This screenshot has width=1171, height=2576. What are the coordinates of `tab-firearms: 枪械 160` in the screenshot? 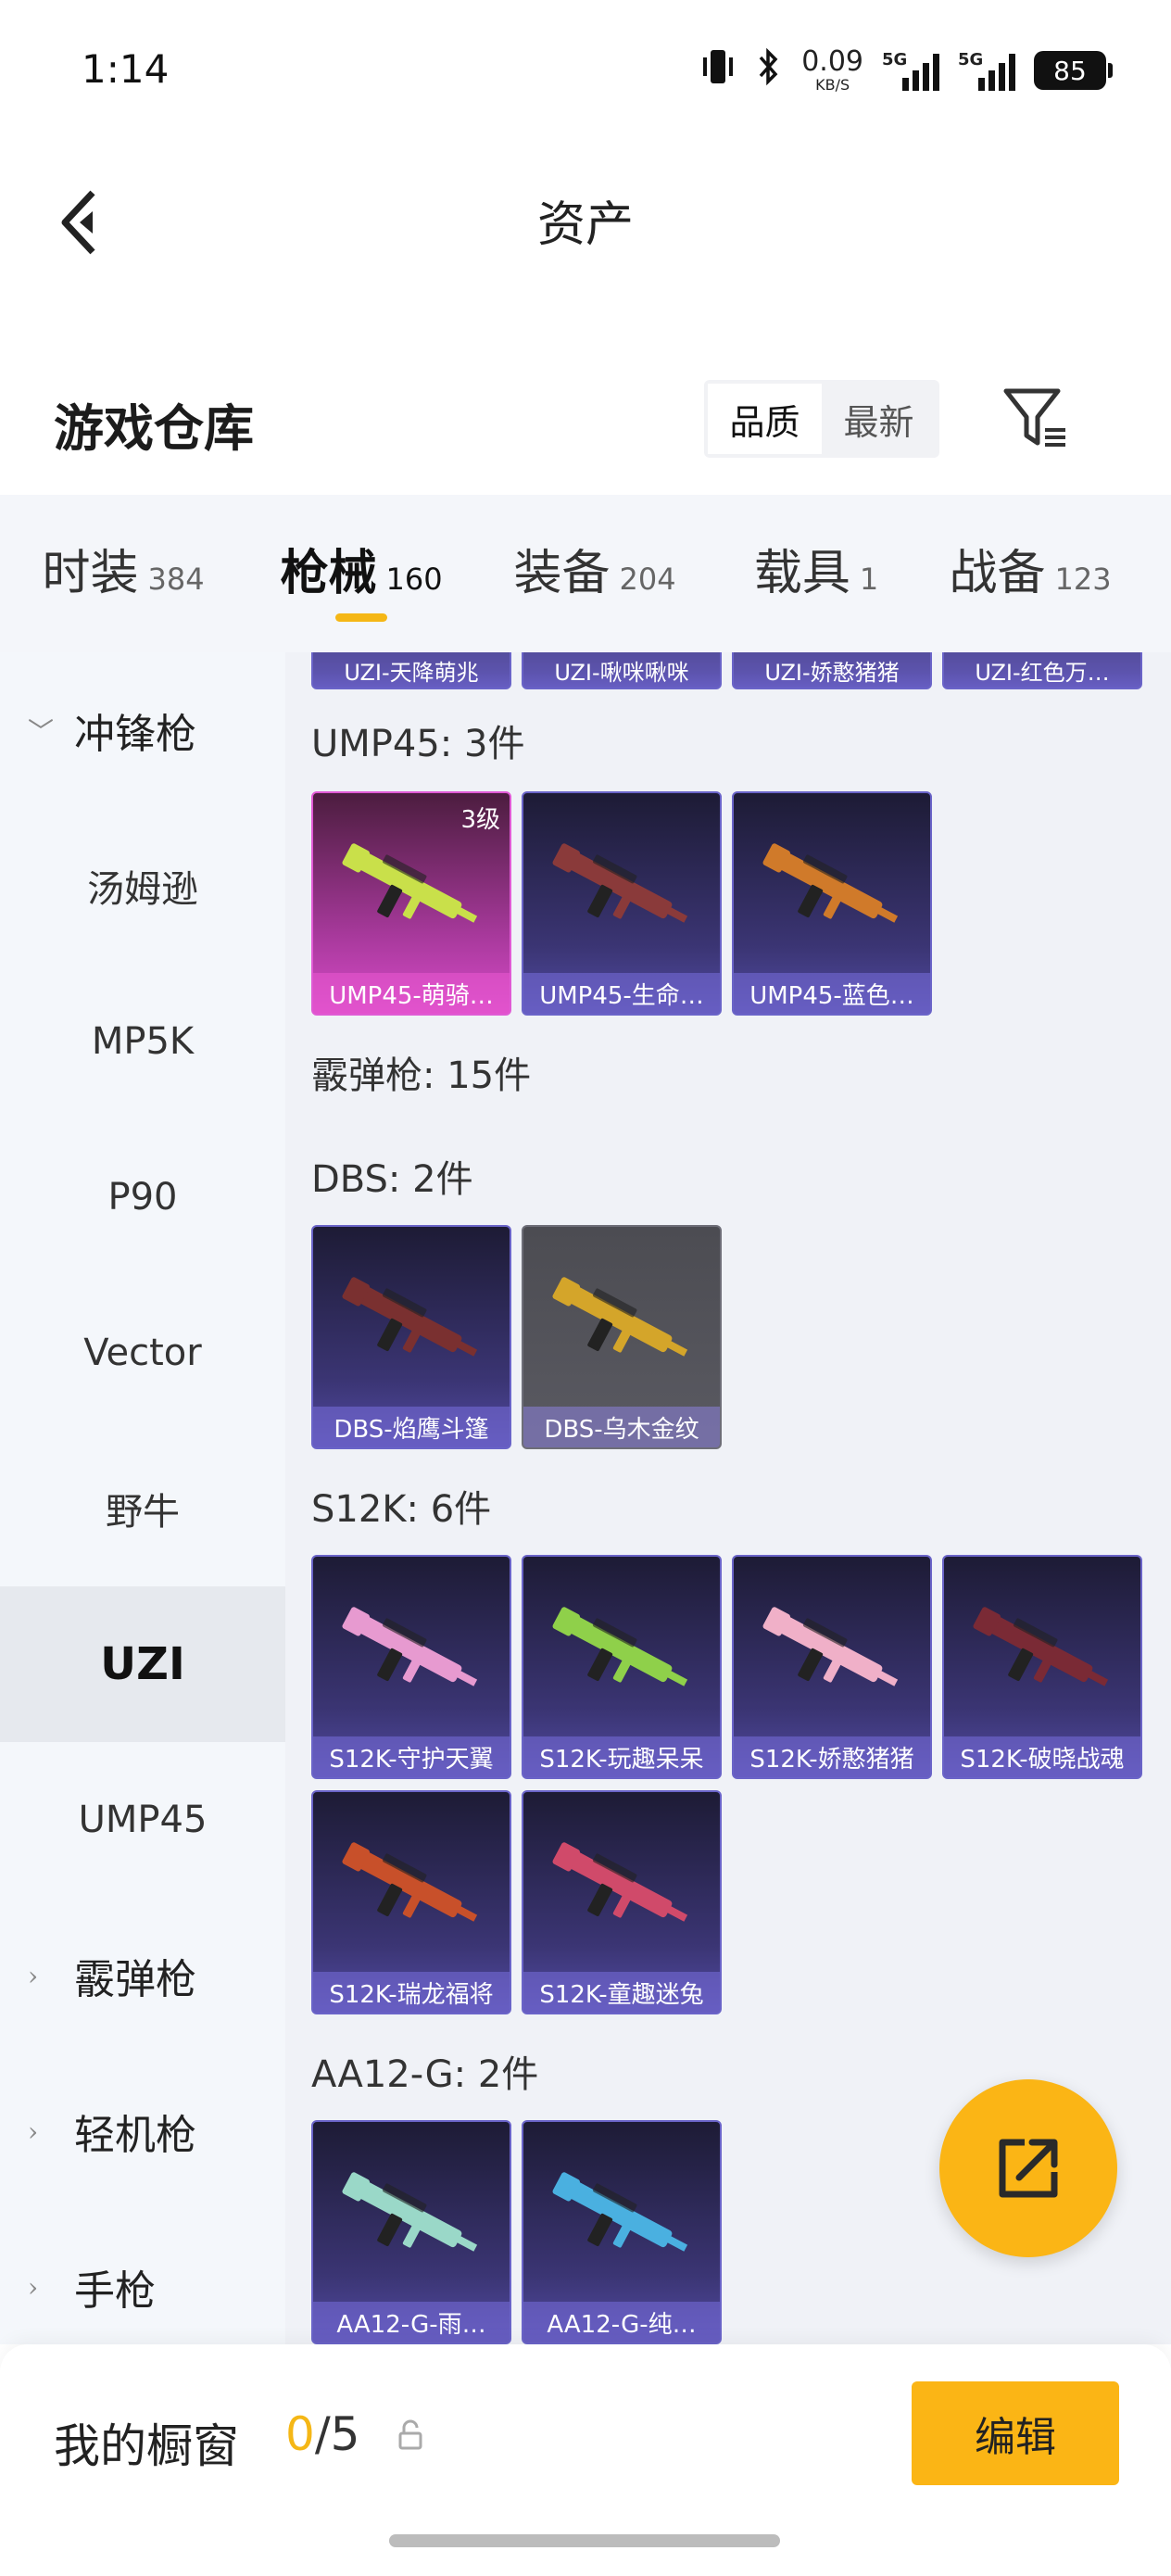 It's located at (361, 573).